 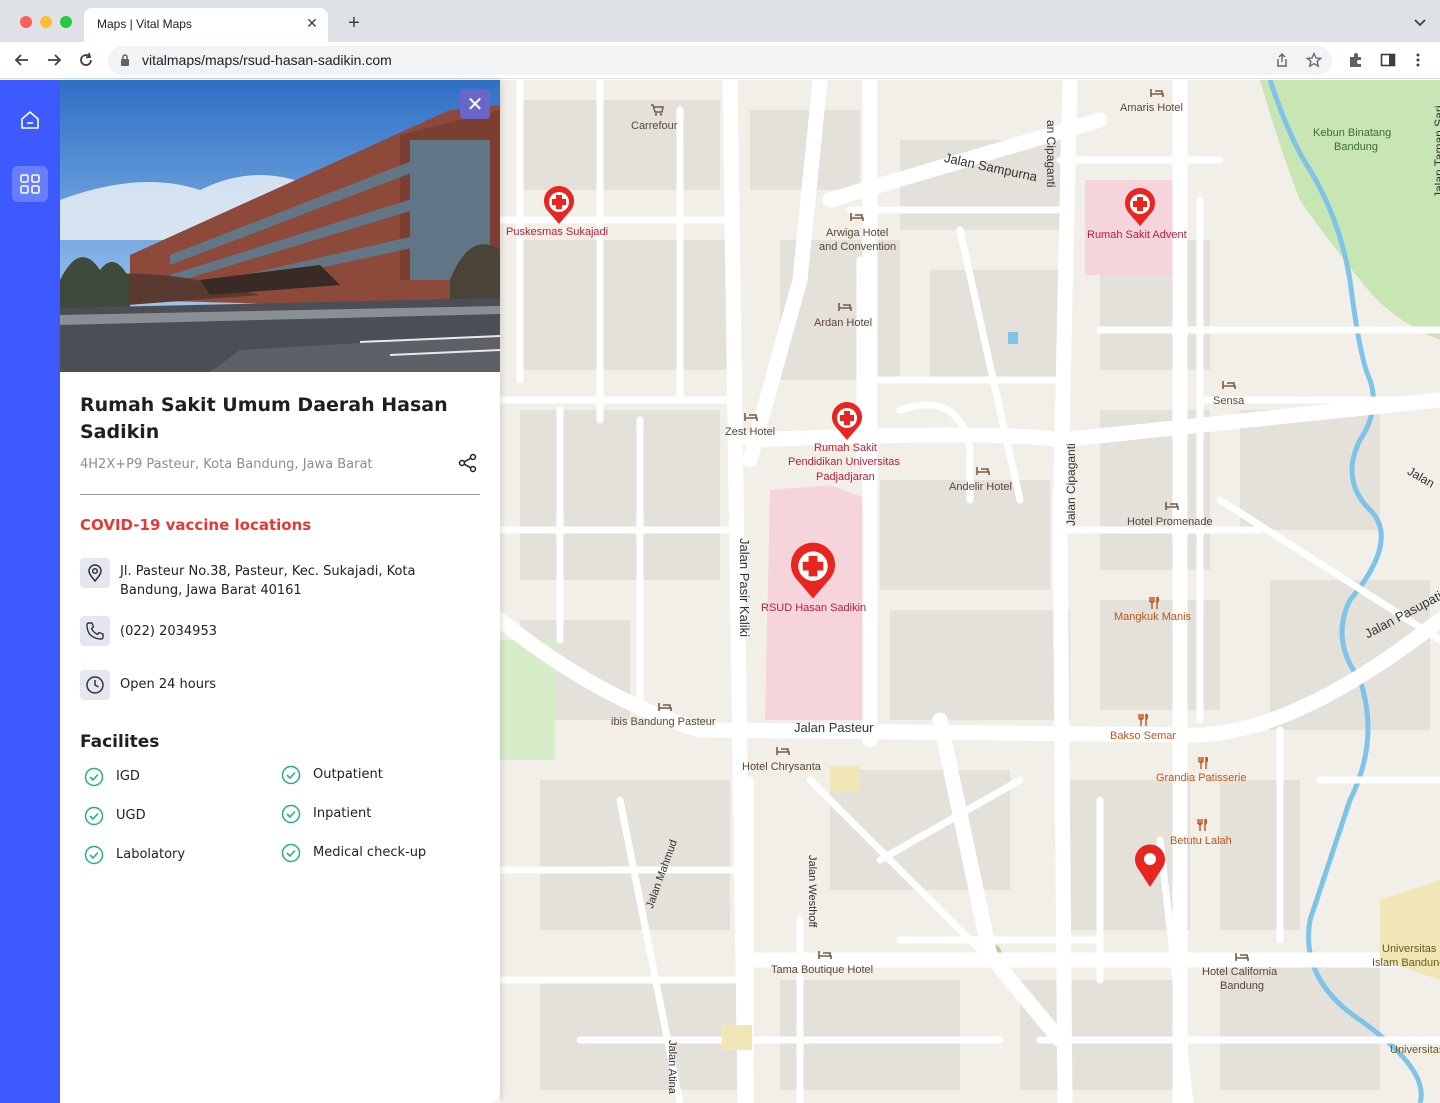 I want to click on location-info-icon, so click(x=95, y=573).